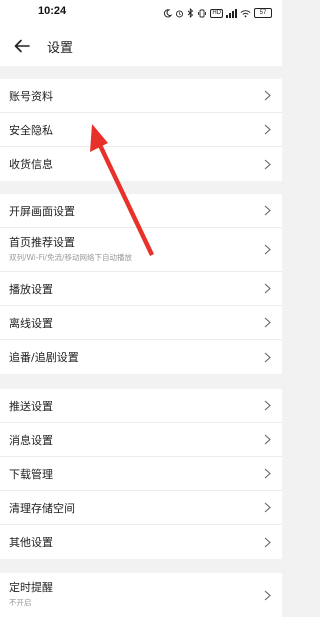 Image resolution: width=320 pixels, height=617 pixels. I want to click on settings-item-splash-screen: 开屏画面设置, so click(141, 211).